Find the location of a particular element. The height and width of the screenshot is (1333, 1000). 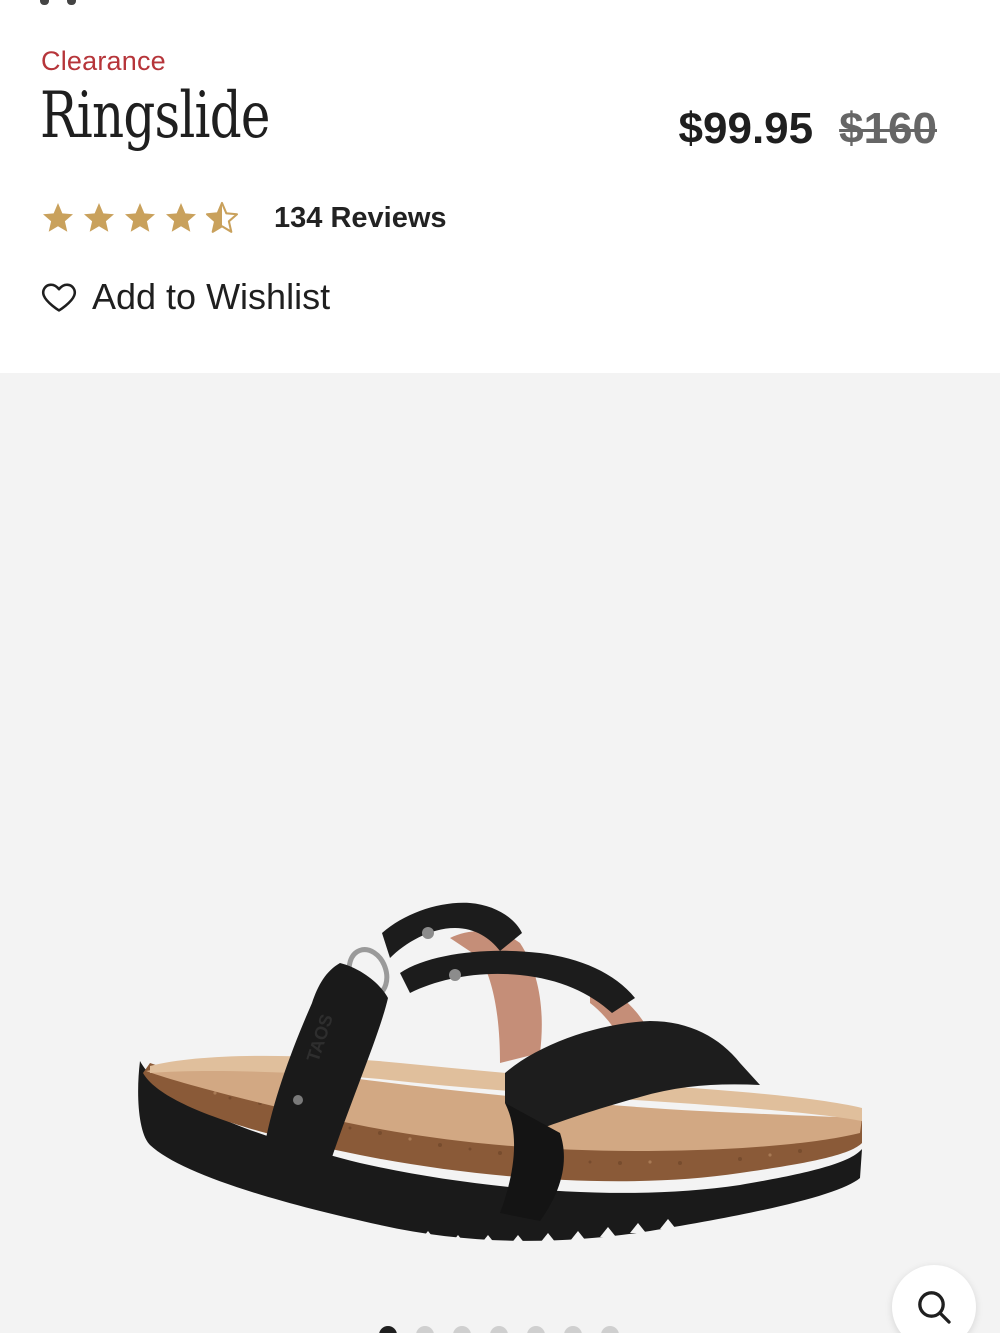

gallery-pagination is located at coordinates (499, 1329).